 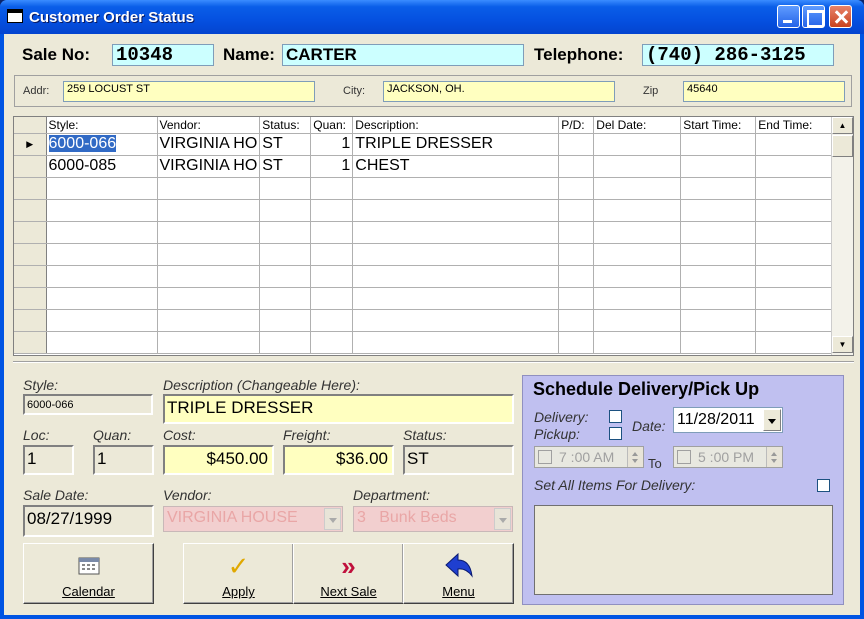 What do you see at coordinates (456, 125) in the screenshot?
I see `col-header: Description:` at bounding box center [456, 125].